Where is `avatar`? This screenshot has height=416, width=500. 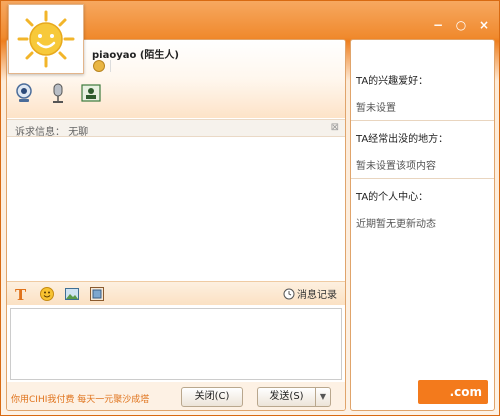 avatar is located at coordinates (46, 39).